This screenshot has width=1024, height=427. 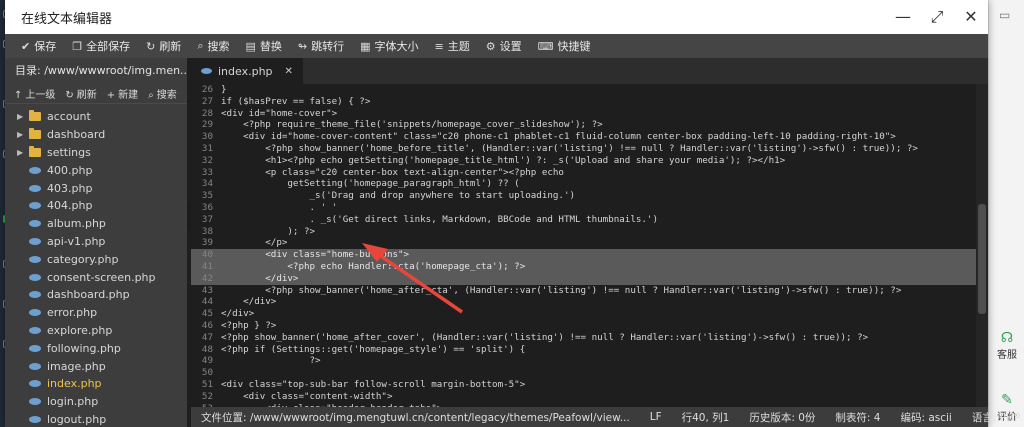 What do you see at coordinates (96, 277) in the screenshot?
I see `file-item: consent-screen.php` at bounding box center [96, 277].